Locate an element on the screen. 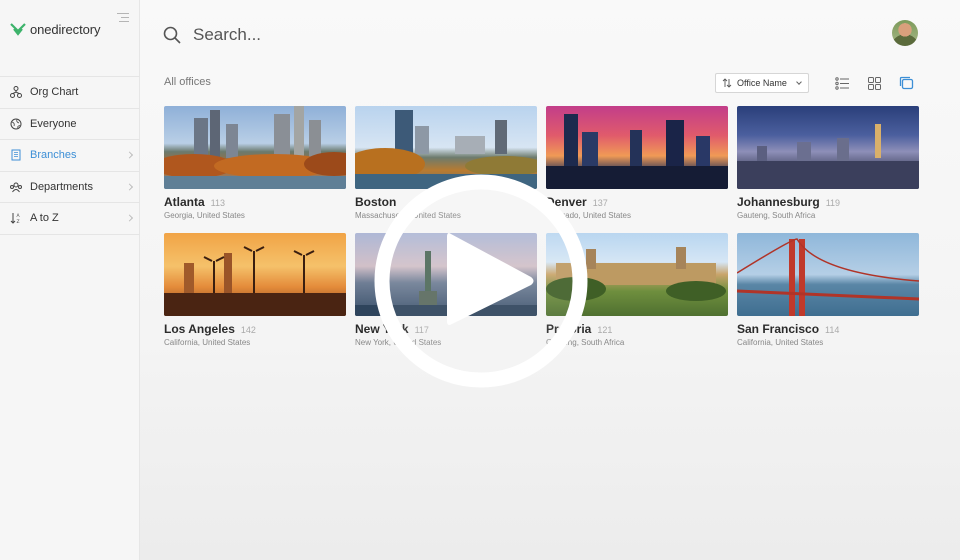 The height and width of the screenshot is (560, 960). office-name: Atlanta is located at coordinates (184, 202).